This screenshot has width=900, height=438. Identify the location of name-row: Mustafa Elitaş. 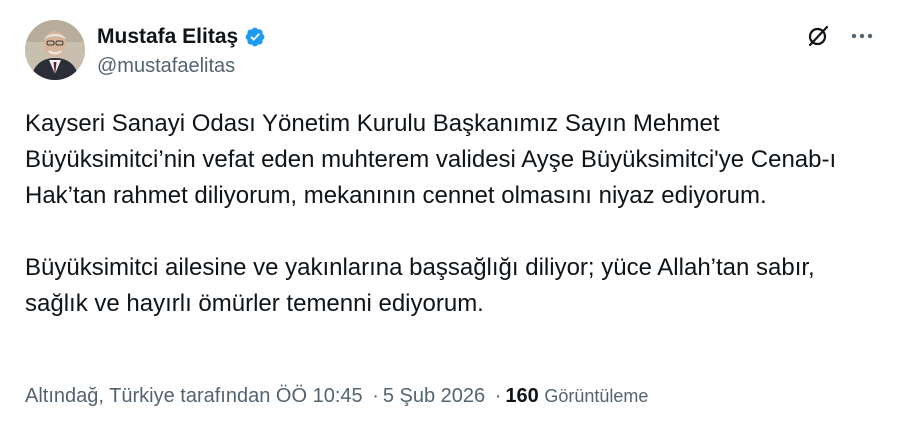
(181, 37).